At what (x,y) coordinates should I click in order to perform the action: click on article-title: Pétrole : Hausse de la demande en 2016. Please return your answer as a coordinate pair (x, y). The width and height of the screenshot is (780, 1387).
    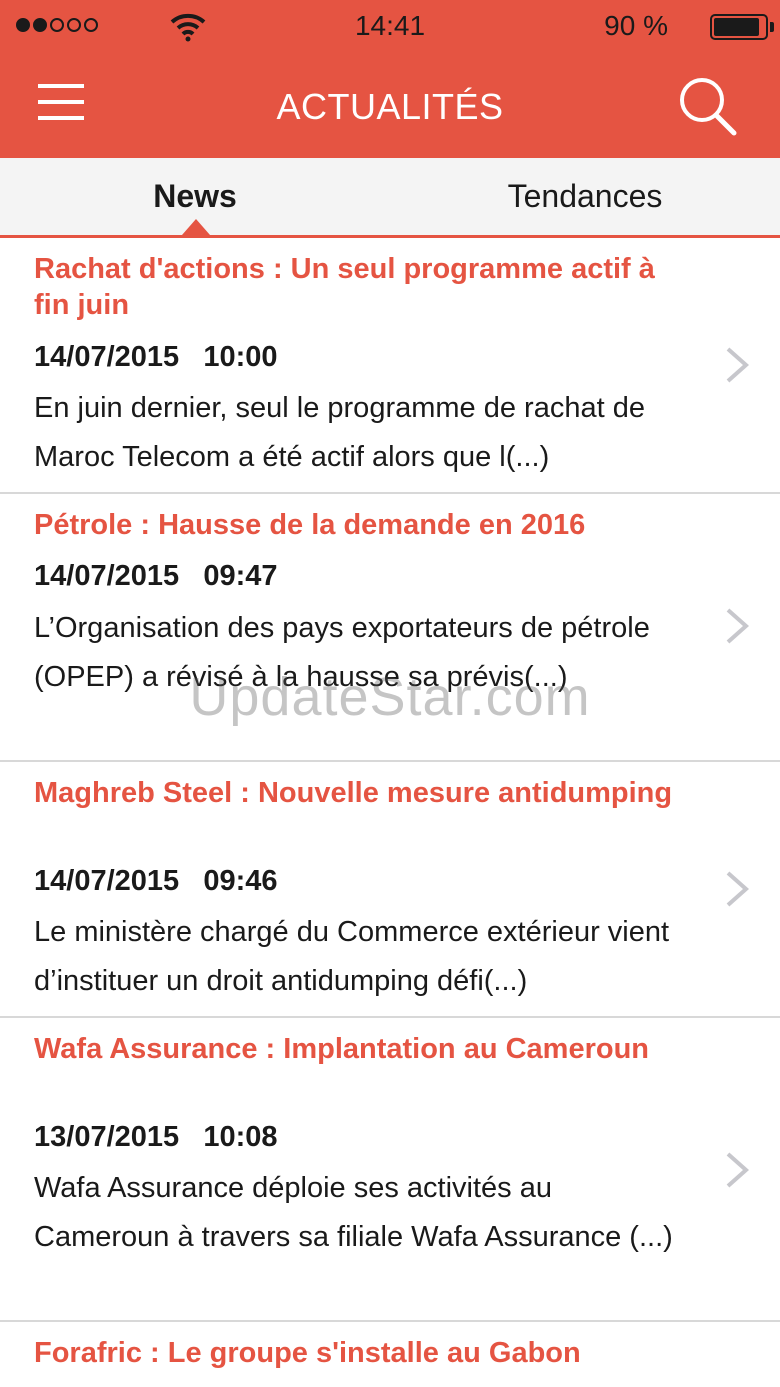
    Looking at the image, I should click on (310, 525).